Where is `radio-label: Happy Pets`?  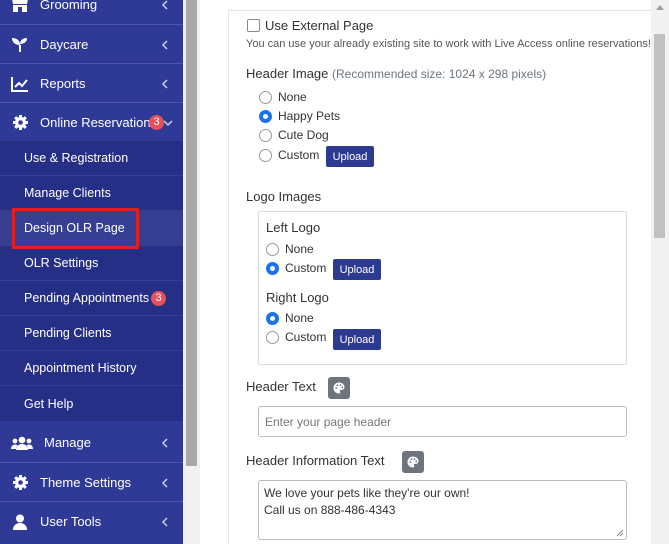 radio-label: Happy Pets is located at coordinates (309, 116).